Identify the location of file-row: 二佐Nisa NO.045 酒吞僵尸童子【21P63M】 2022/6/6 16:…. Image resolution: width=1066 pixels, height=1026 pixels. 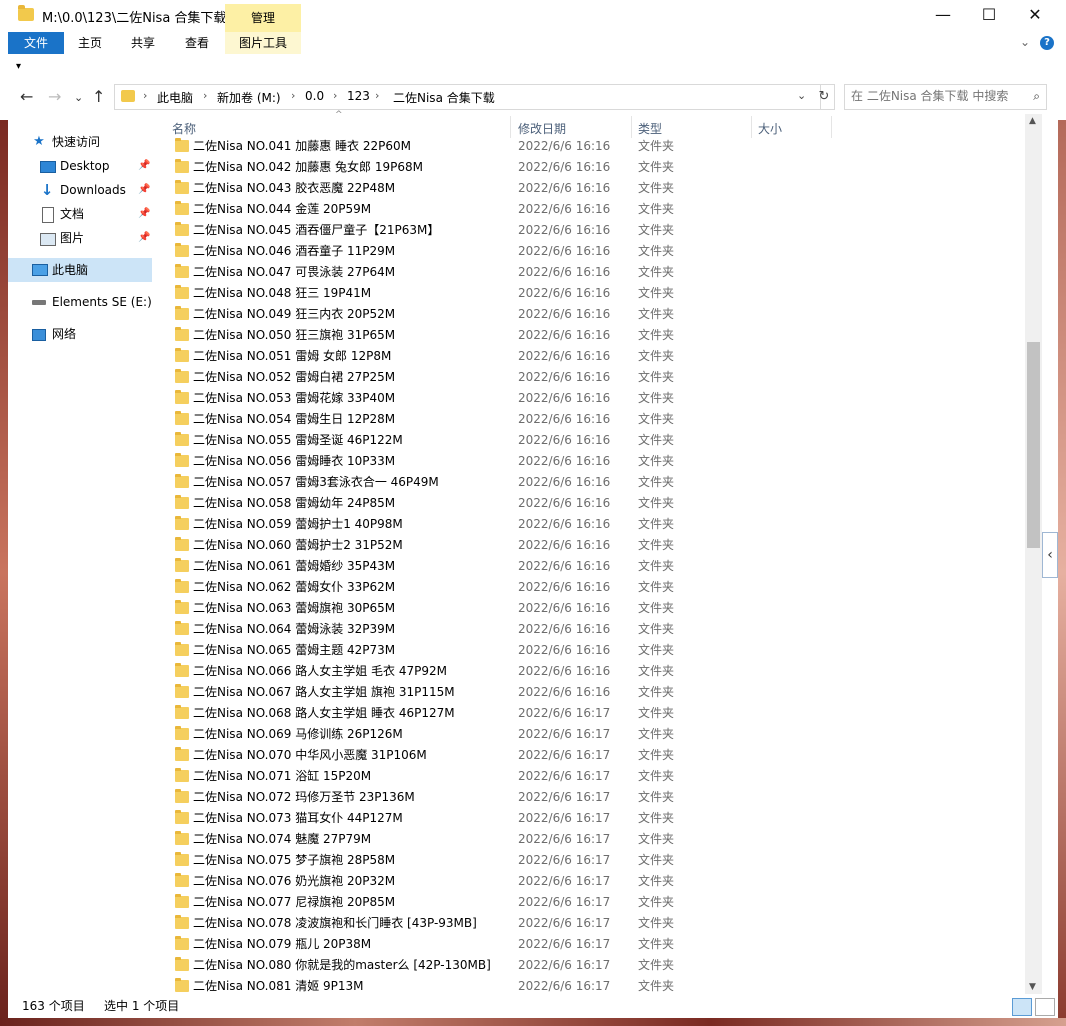
(425, 230).